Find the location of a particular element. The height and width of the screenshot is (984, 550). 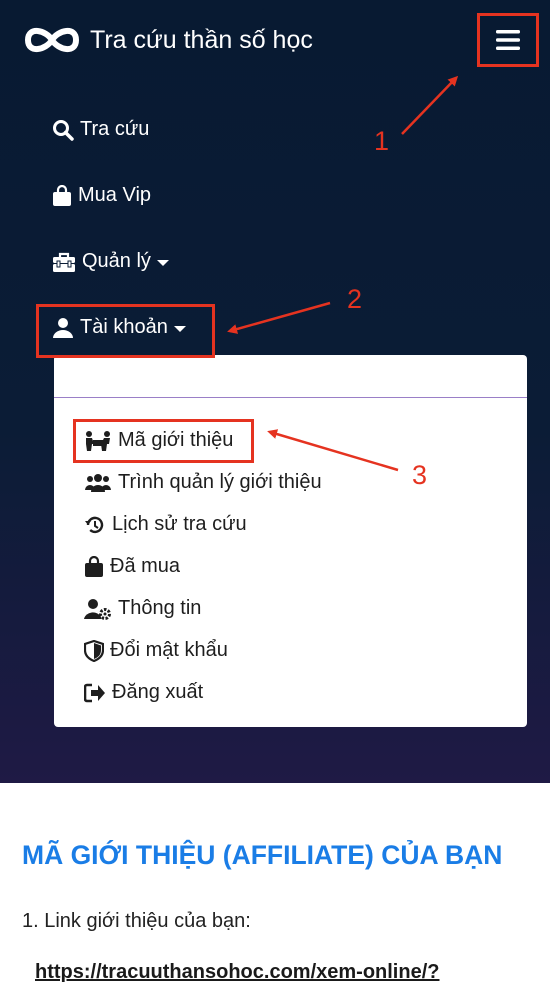

history-icon is located at coordinates (94, 524).